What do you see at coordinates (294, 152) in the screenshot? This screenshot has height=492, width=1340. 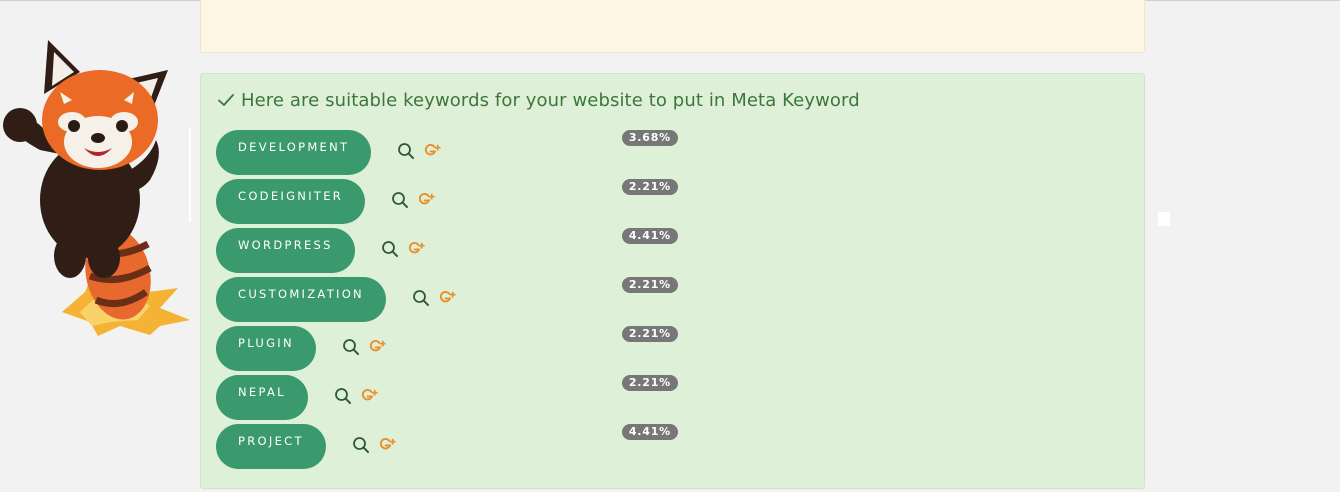 I see `keyword-pill: DEVELOPMENT` at bounding box center [294, 152].